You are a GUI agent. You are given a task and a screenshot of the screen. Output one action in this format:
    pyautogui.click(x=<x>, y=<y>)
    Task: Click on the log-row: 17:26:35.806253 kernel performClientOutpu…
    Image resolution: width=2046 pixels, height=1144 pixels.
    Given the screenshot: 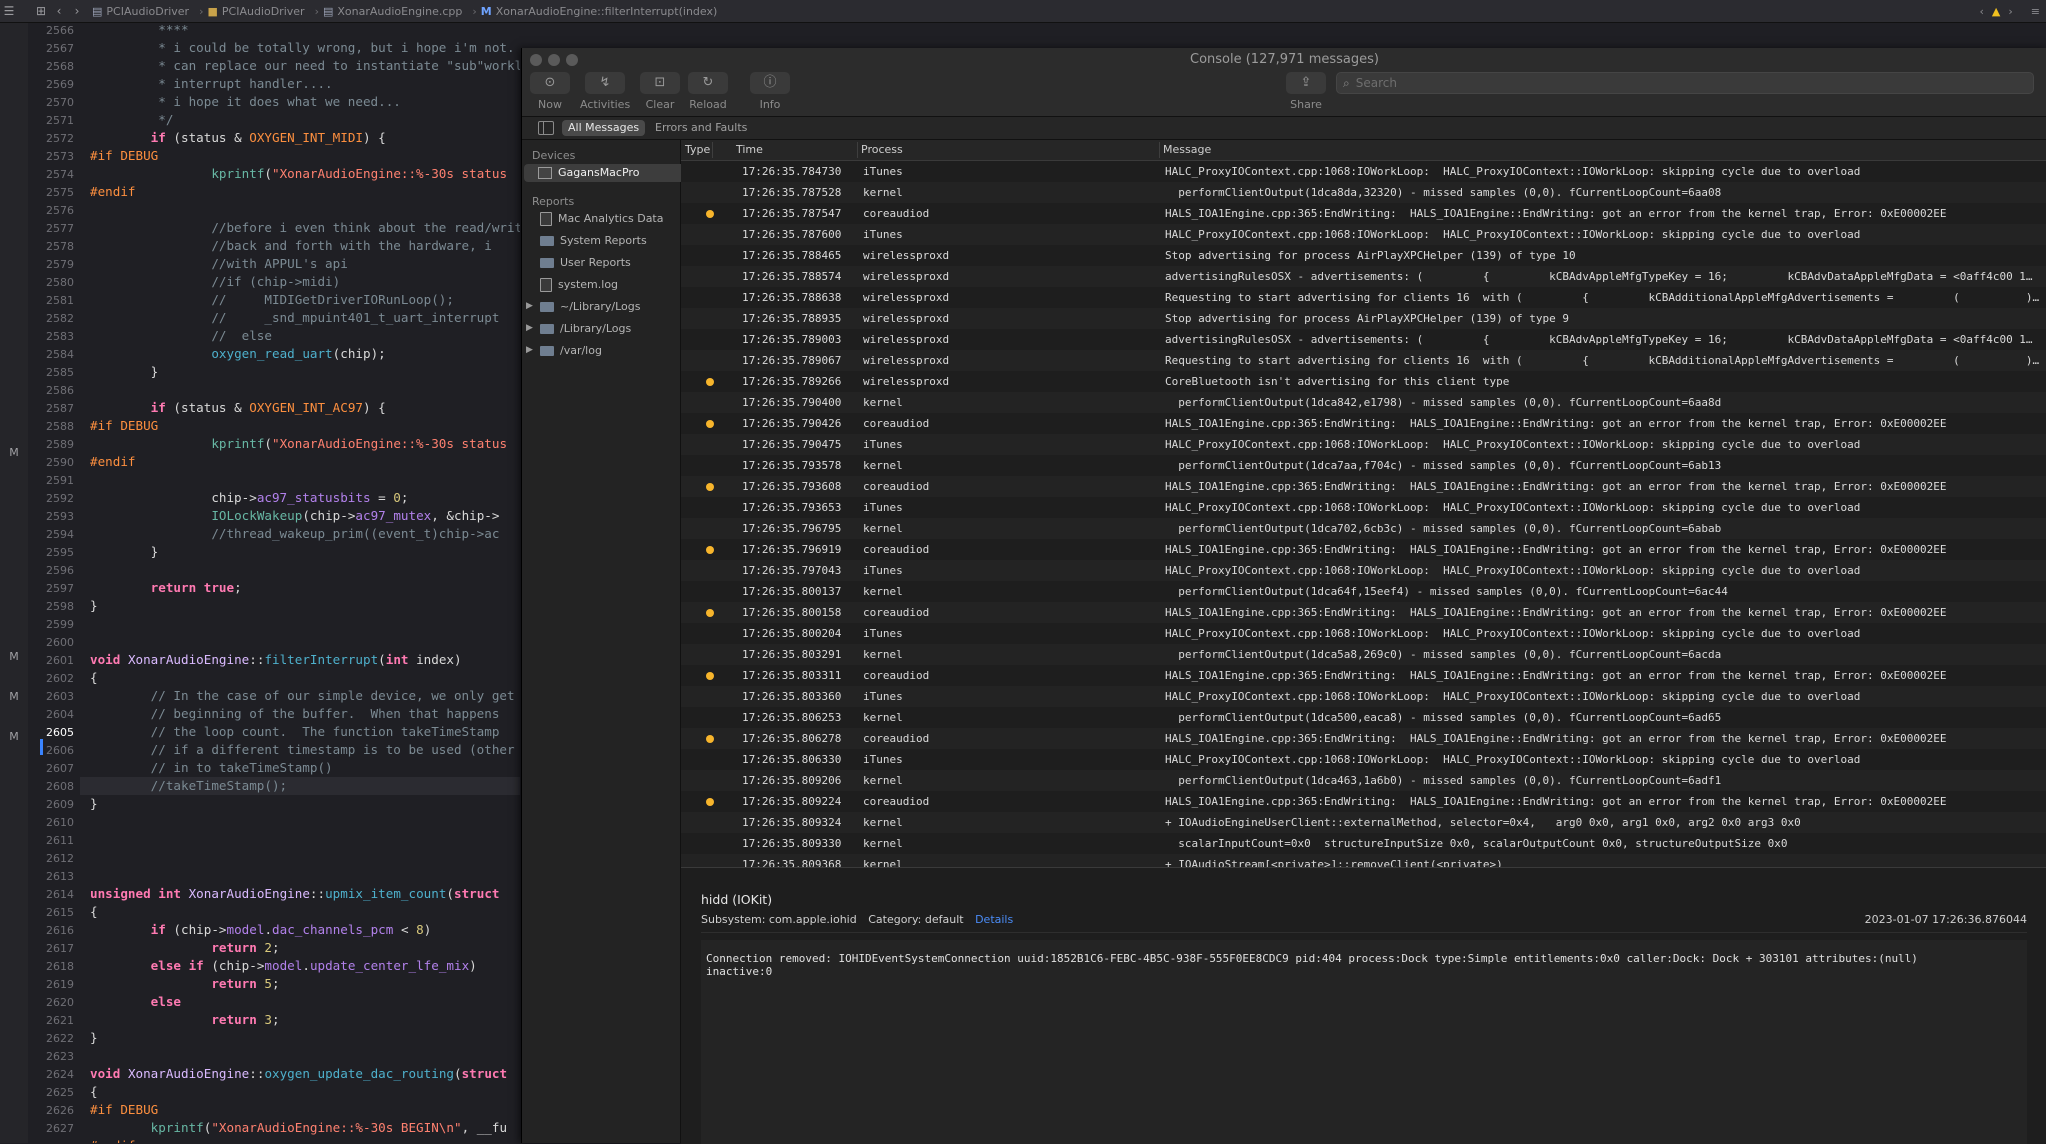 What is the action you would take?
    pyautogui.click(x=1363, y=717)
    